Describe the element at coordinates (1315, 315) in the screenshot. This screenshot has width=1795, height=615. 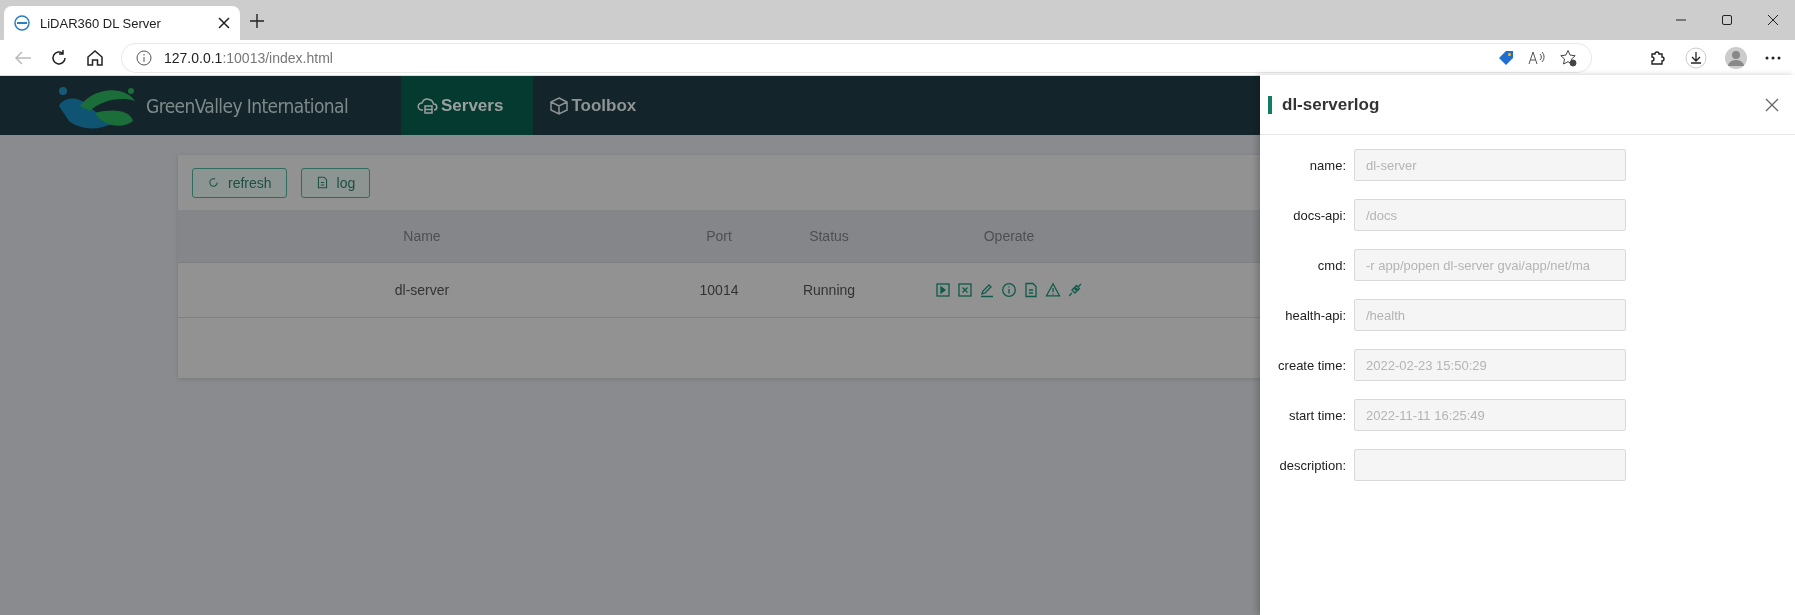
I see `field-label: health-api:` at that location.